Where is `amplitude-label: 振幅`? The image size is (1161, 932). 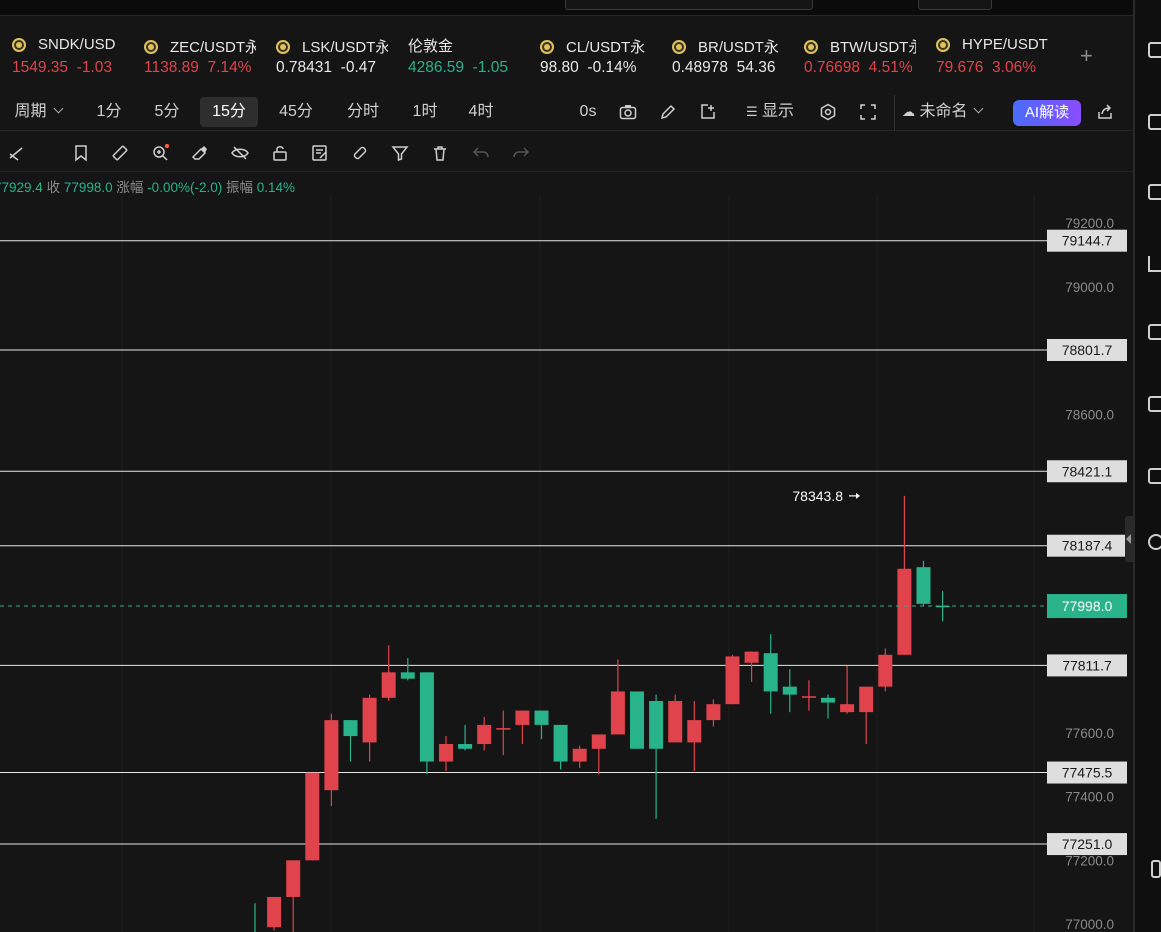
amplitude-label: 振幅 is located at coordinates (239, 187).